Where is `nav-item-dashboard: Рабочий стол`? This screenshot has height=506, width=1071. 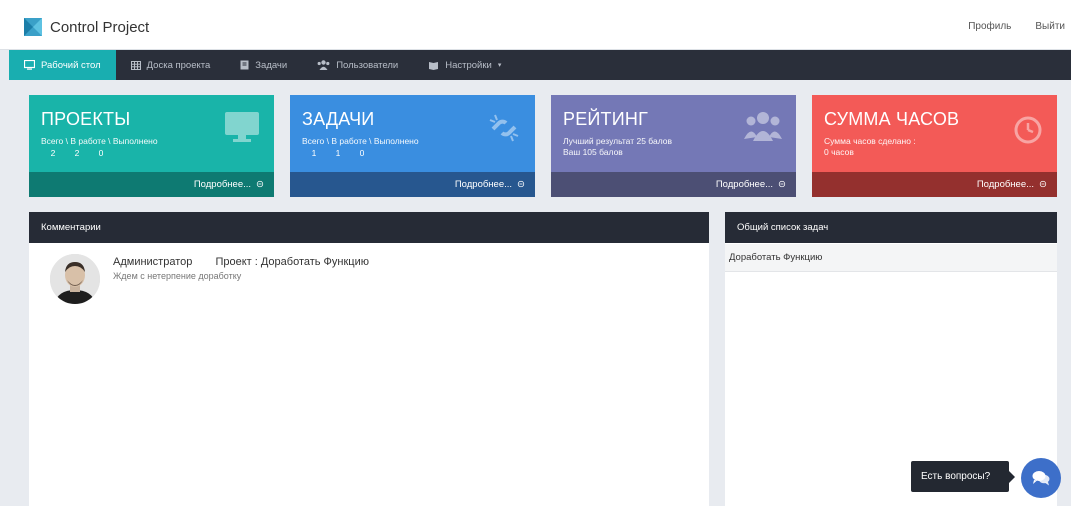
nav-item-dashboard: Рабочий стол is located at coordinates (62, 65).